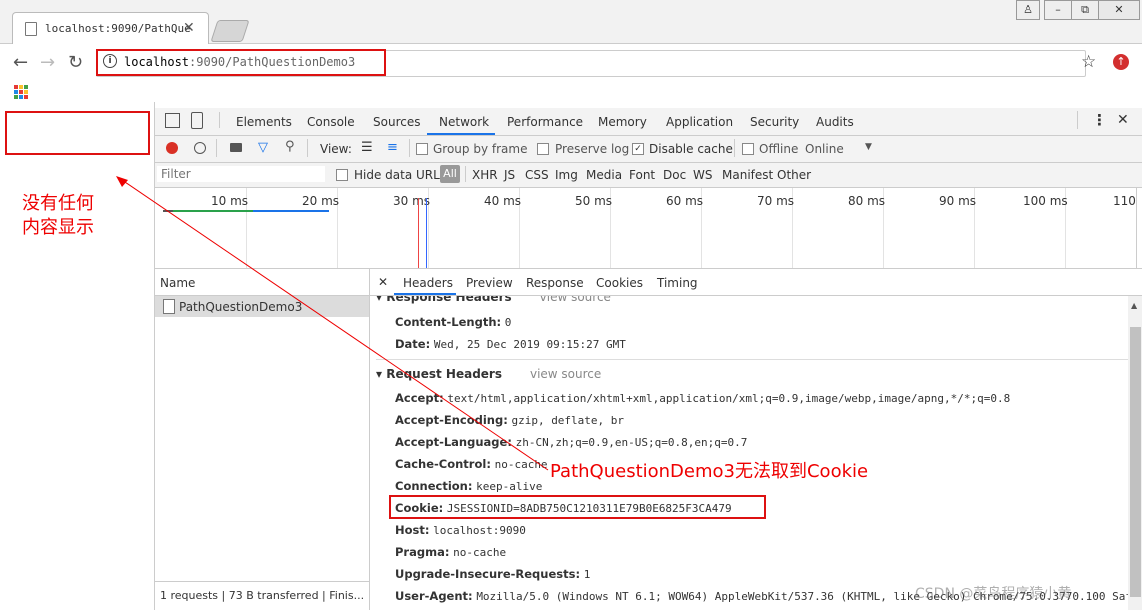 This screenshot has height=611, width=1142. Describe the element at coordinates (331, 122) in the screenshot. I see `tab-console: Console` at that location.